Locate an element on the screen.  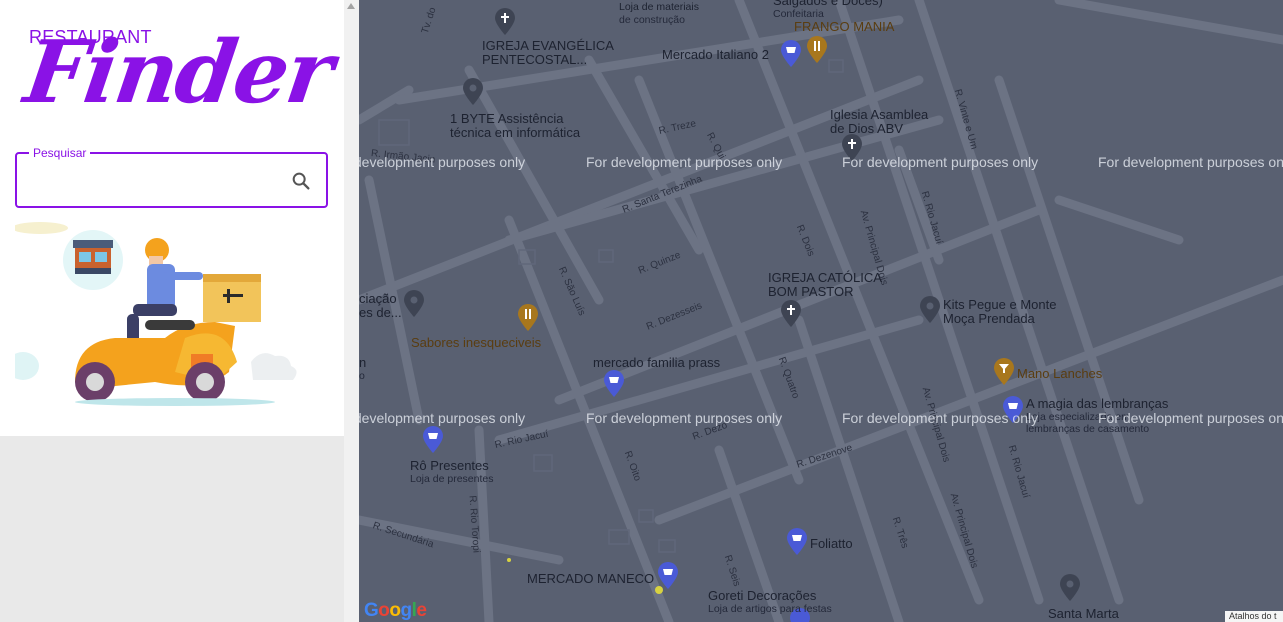
search-input is located at coordinates (154, 181).